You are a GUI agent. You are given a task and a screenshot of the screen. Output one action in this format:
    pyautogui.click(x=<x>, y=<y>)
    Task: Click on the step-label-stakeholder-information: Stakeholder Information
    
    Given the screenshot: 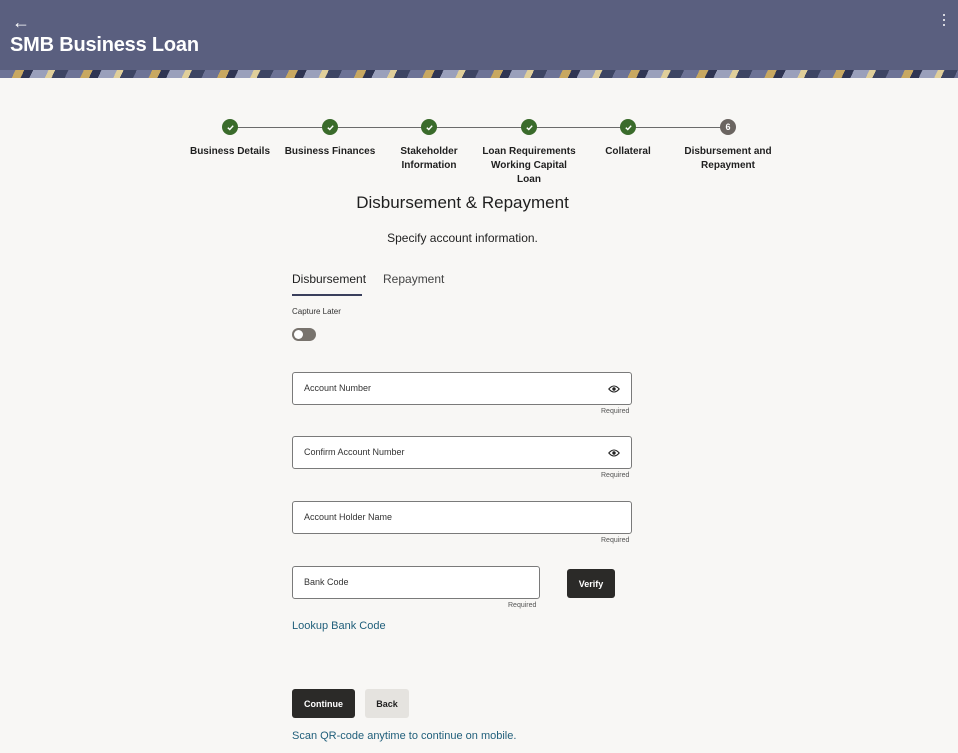 What is the action you would take?
    pyautogui.click(x=429, y=158)
    